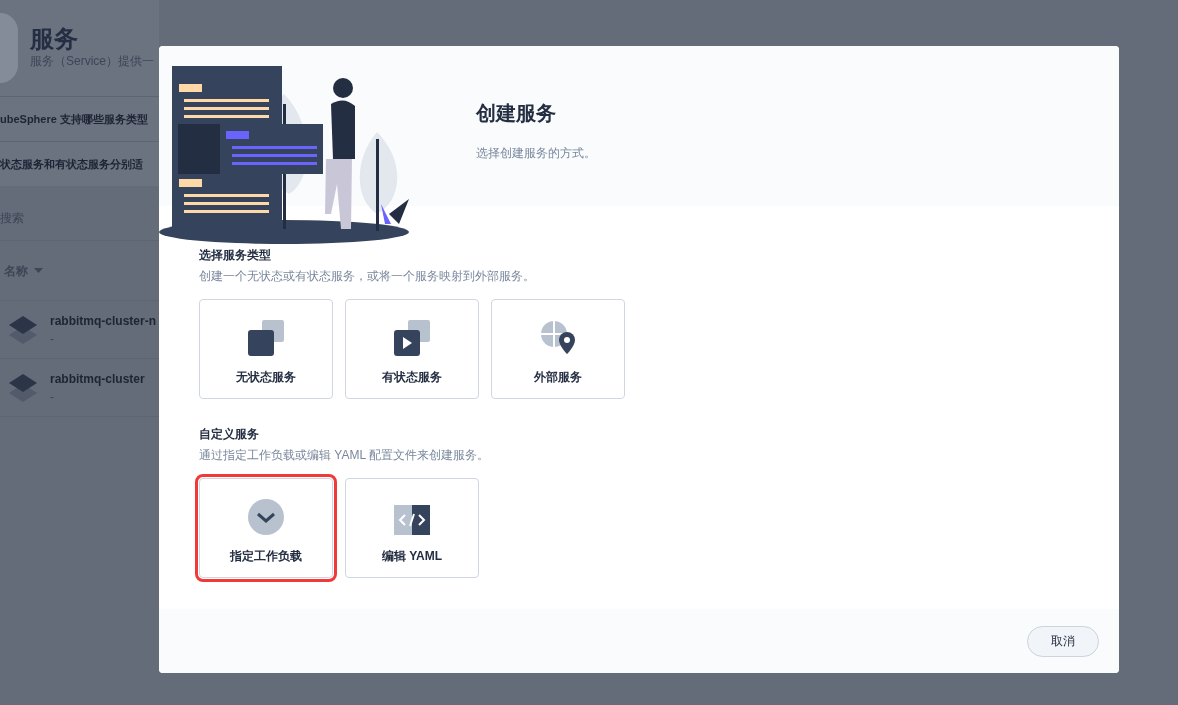  Describe the element at coordinates (54, 39) in the screenshot. I see `page-title: 服务` at that location.